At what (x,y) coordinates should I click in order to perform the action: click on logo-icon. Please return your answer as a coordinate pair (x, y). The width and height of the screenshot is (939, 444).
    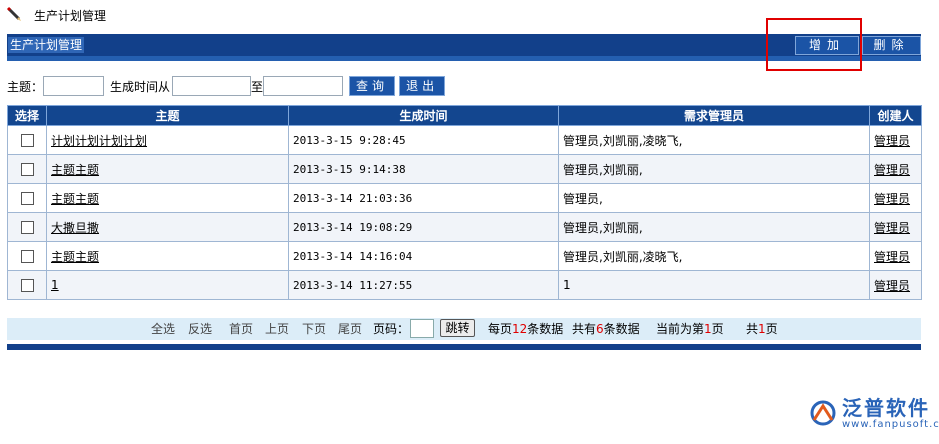
    Looking at the image, I should click on (823, 414).